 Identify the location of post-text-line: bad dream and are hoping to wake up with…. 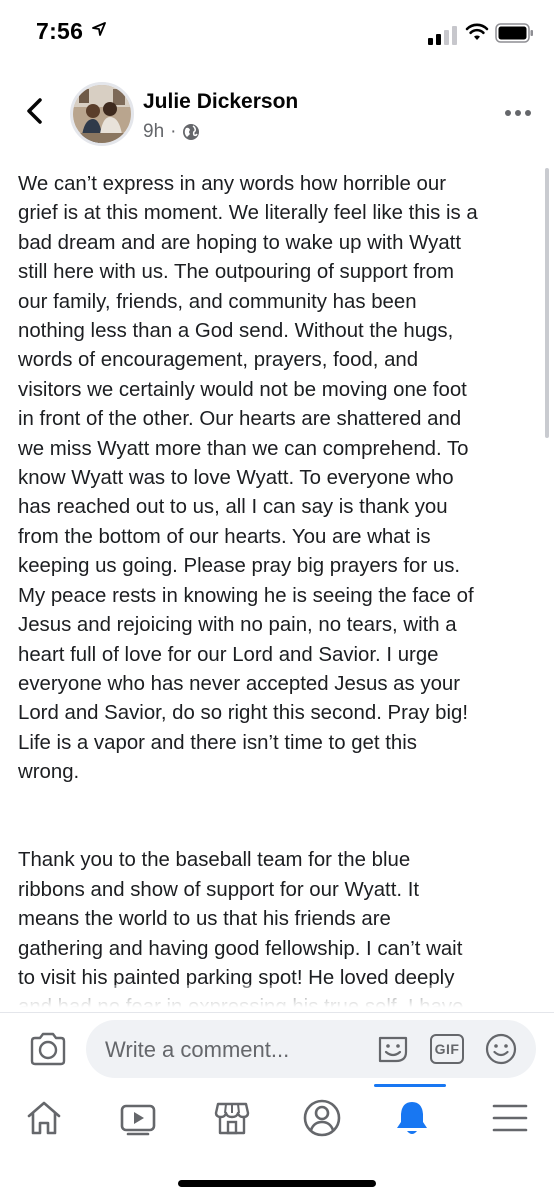
(240, 242).